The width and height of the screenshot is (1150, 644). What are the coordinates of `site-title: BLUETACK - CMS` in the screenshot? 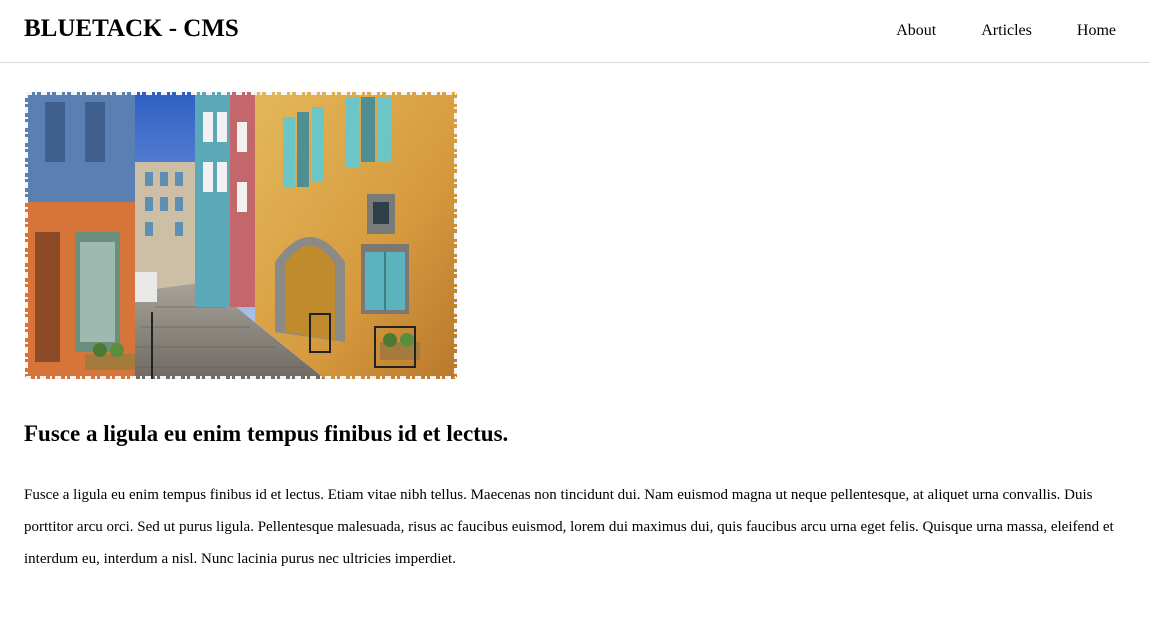 It's located at (131, 29).